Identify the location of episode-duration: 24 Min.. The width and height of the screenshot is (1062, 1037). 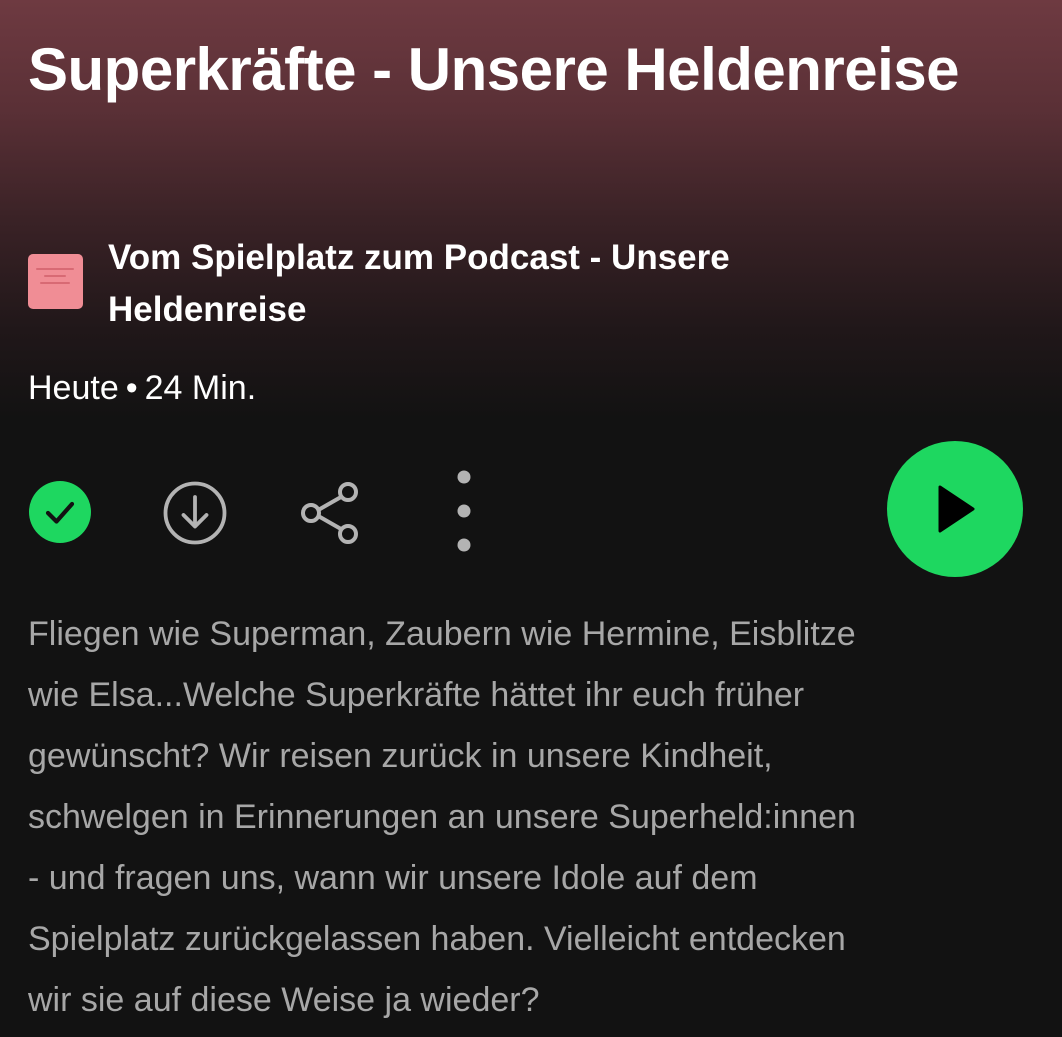
(200, 388).